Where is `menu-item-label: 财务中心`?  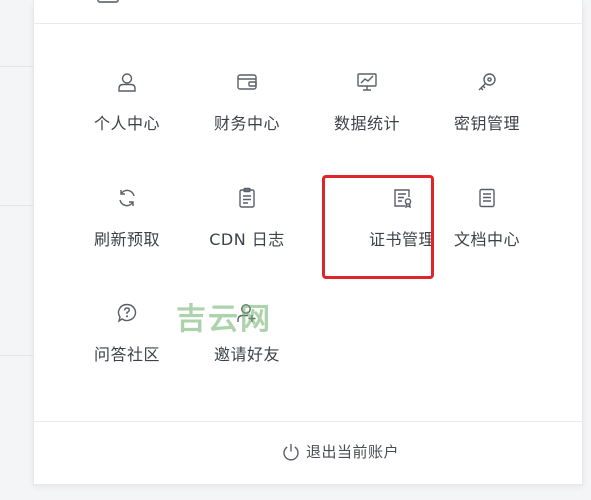 menu-item-label: 财务中心 is located at coordinates (246, 123).